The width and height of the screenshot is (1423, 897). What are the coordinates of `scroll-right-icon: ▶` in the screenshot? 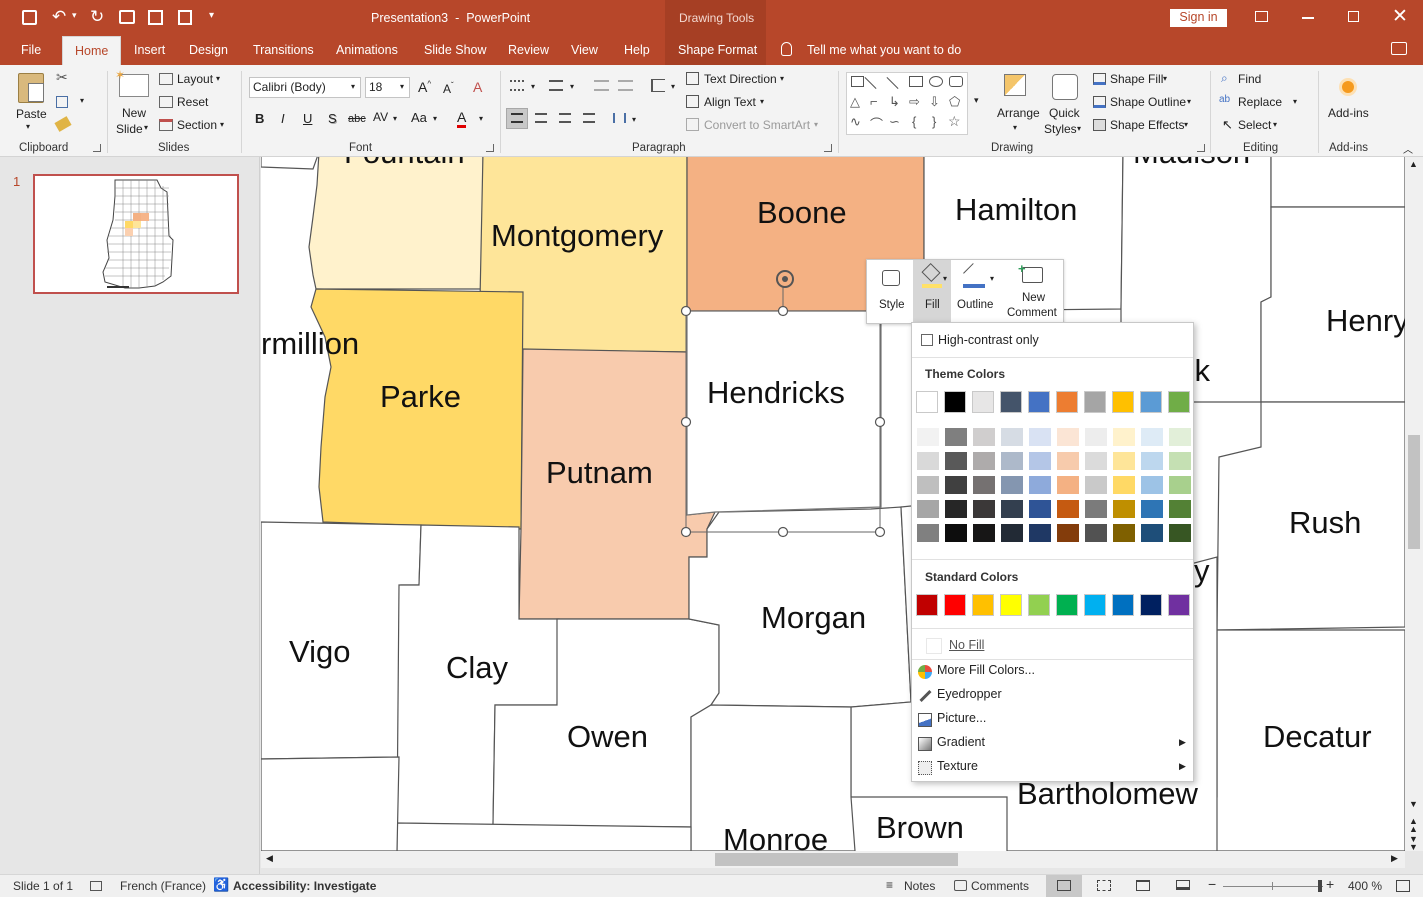 It's located at (1394, 858).